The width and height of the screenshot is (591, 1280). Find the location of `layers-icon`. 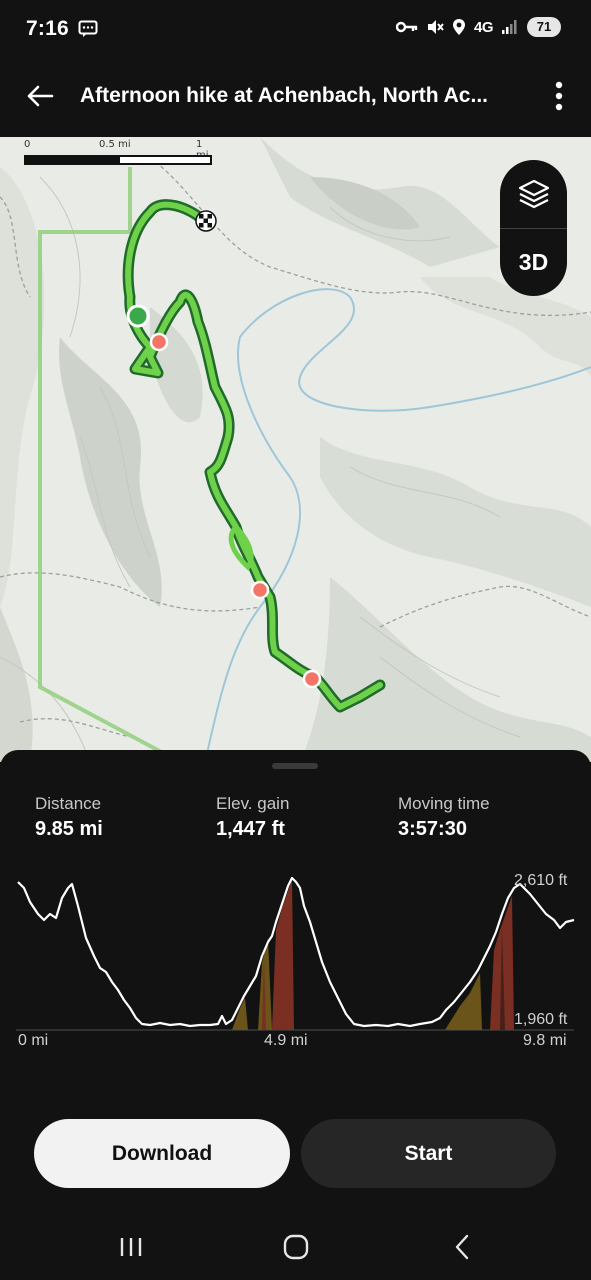

layers-icon is located at coordinates (533, 194).